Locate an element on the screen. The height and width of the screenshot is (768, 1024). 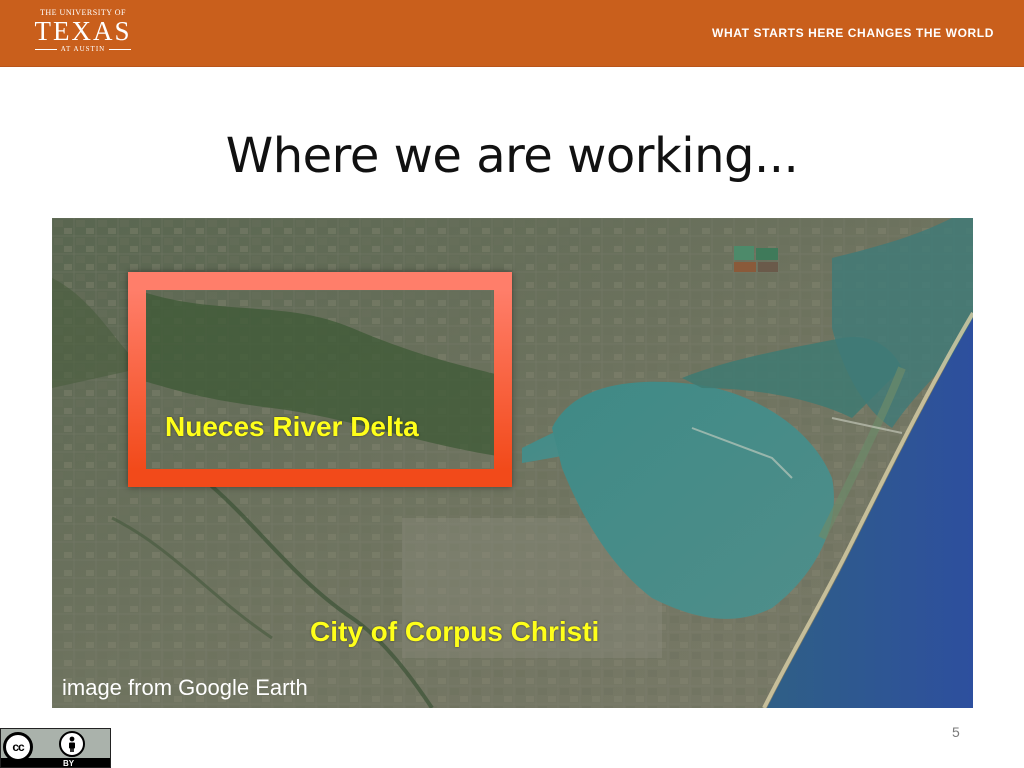
image-credit: image from Google Earth is located at coordinates (185, 687).